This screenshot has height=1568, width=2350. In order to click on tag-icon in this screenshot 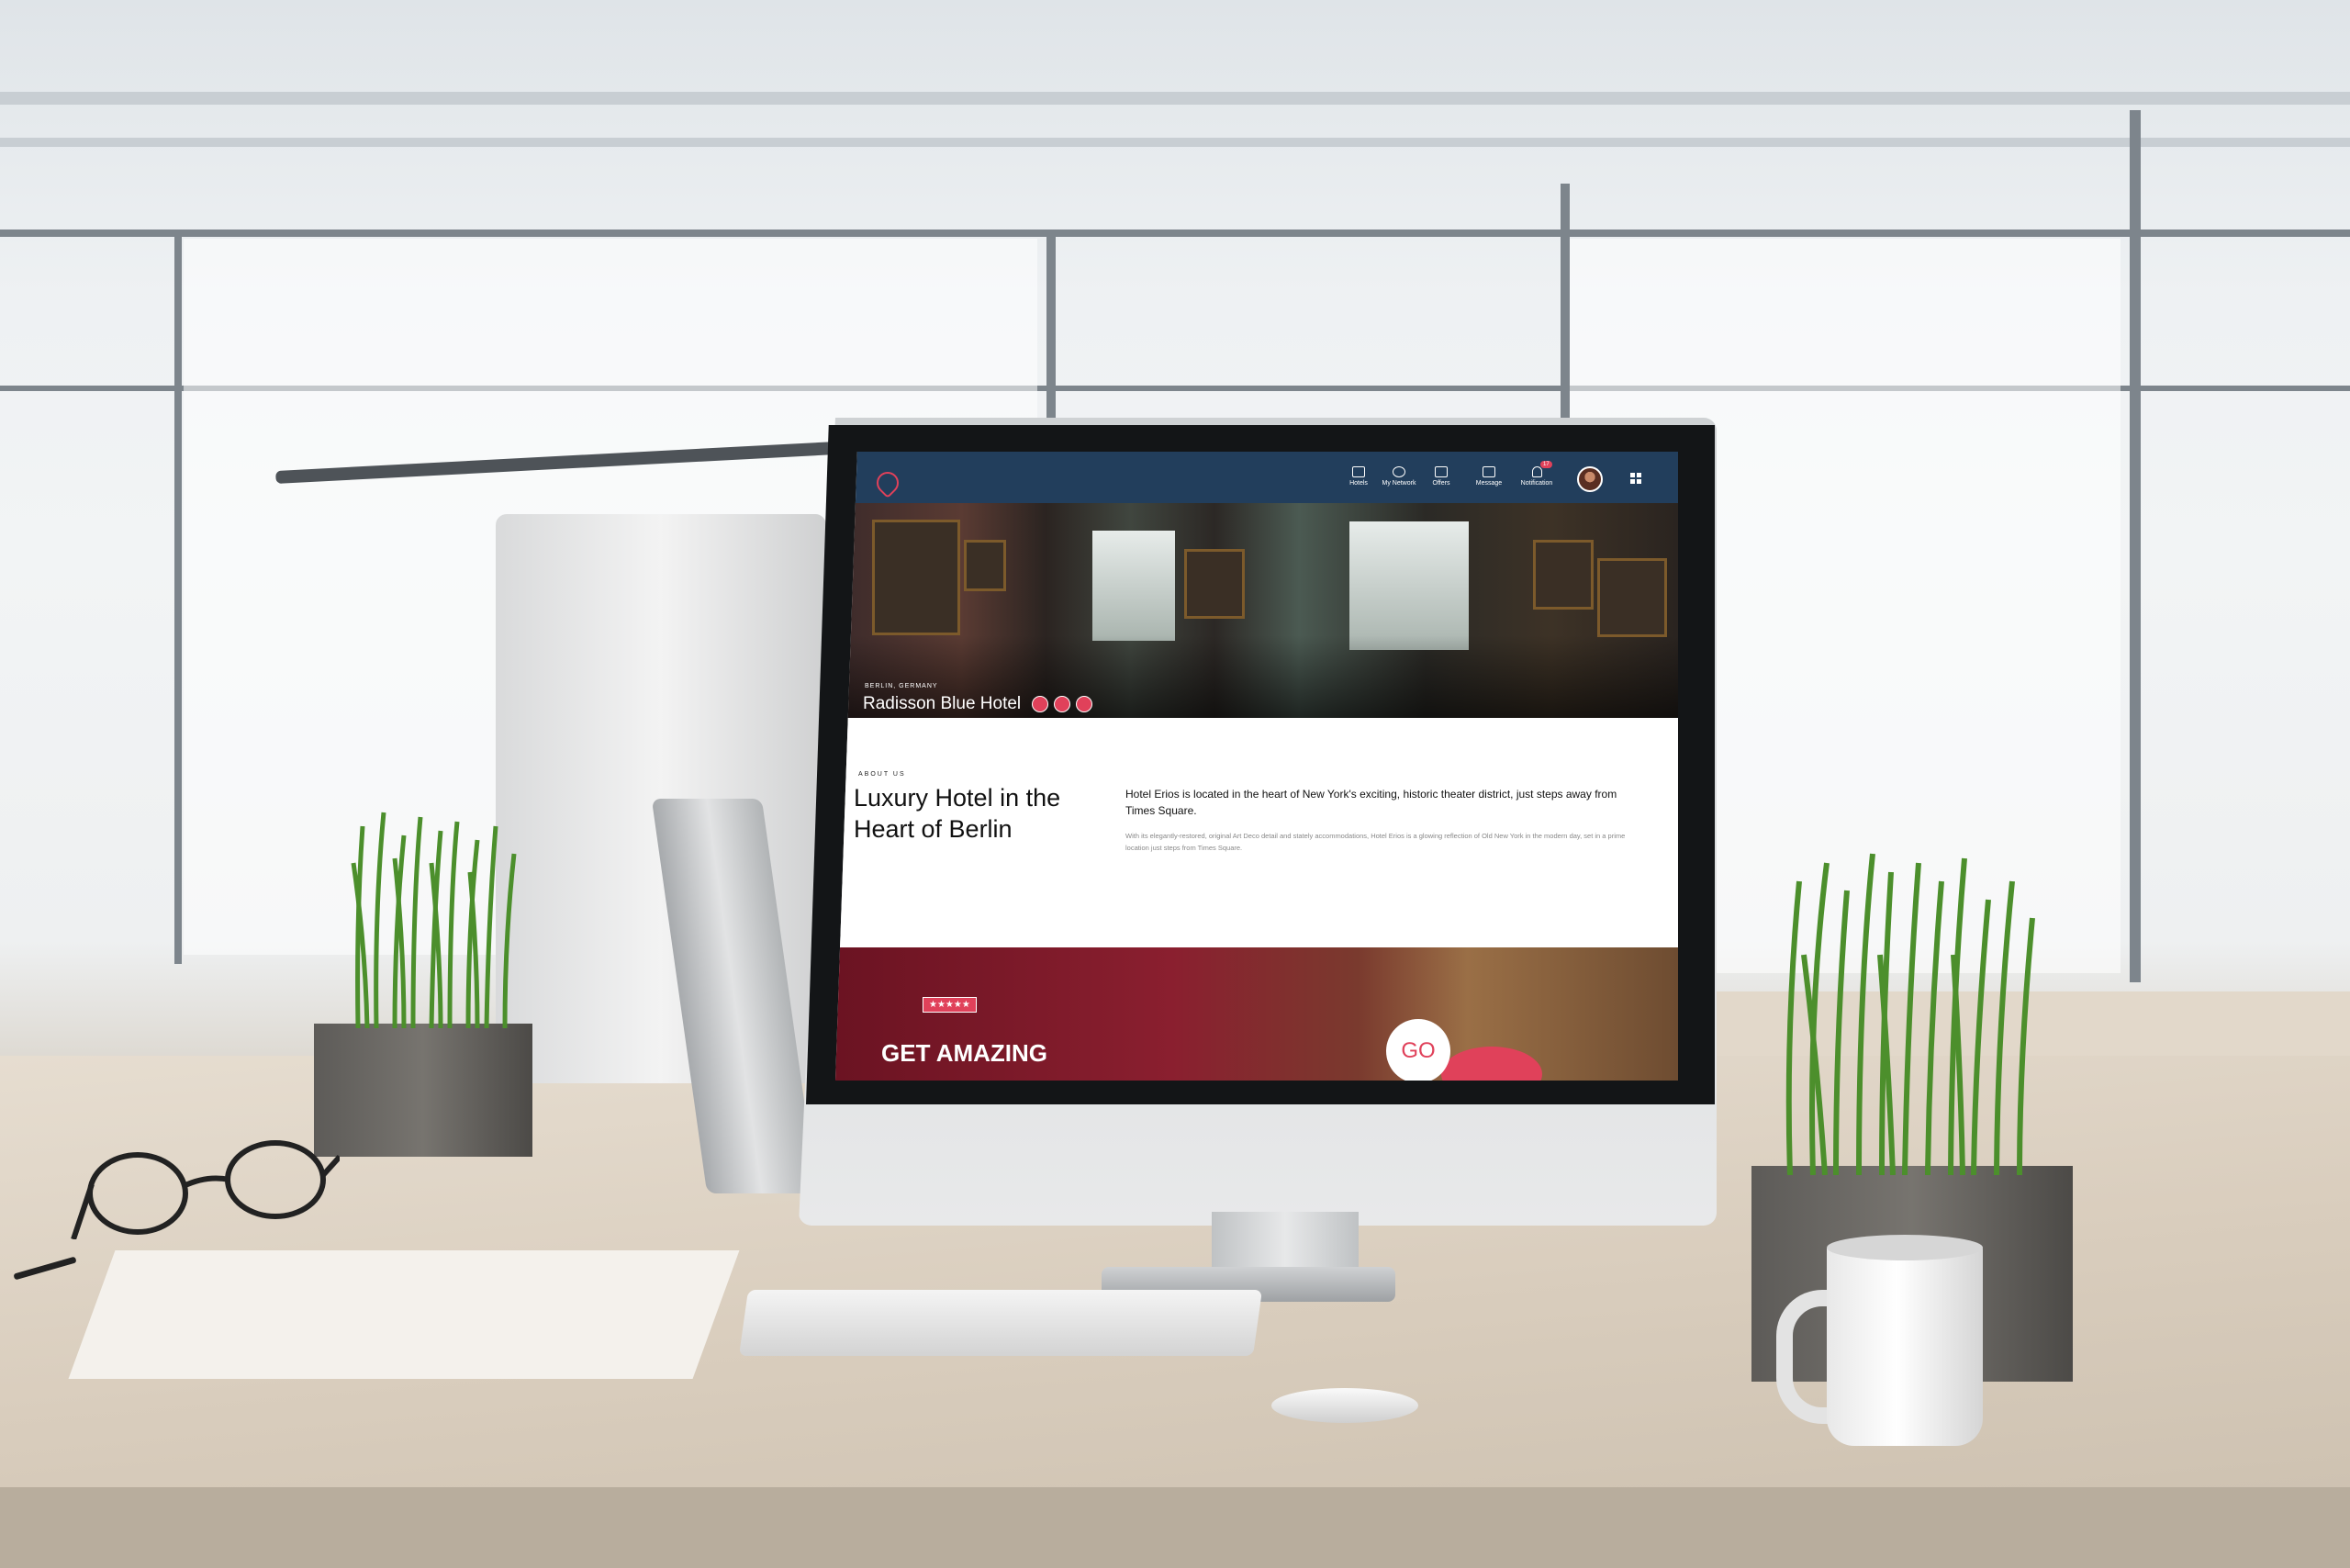, I will do `click(1441, 471)`.